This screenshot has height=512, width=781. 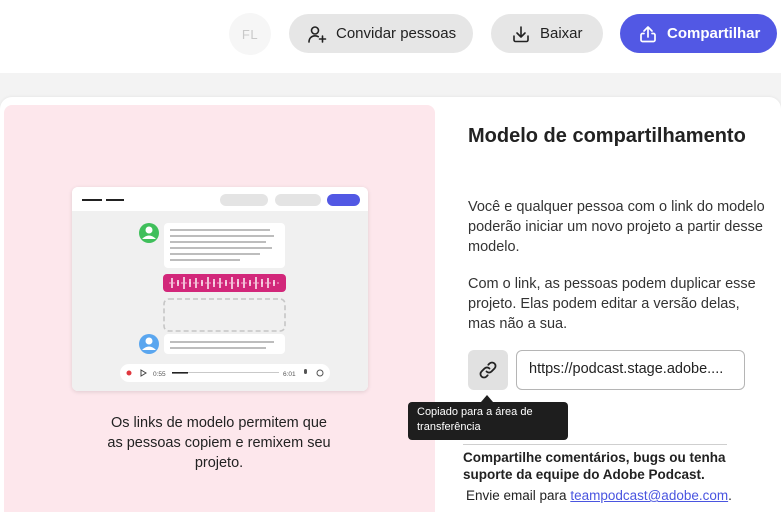 What do you see at coordinates (317, 34) in the screenshot?
I see `add-person-icon` at bounding box center [317, 34].